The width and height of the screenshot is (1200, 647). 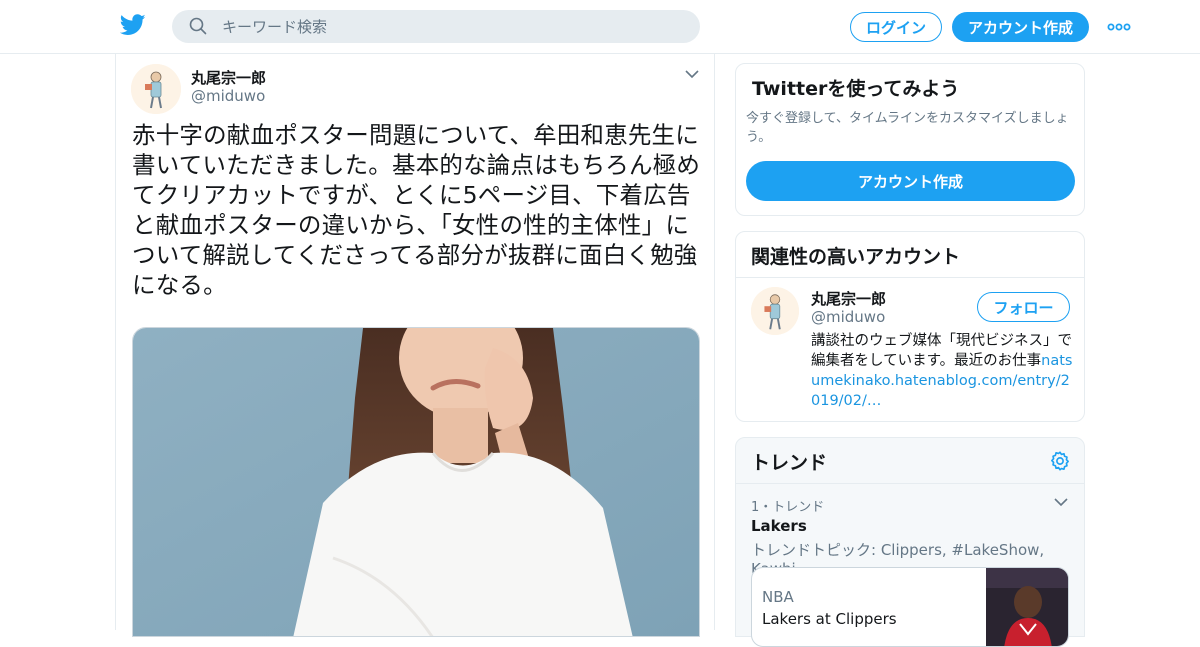 I want to click on bio-text: 講談社のウェブ媒体「現代ビジネス」で編集者をしています。最近のお仕事, so click(x=941, y=351).